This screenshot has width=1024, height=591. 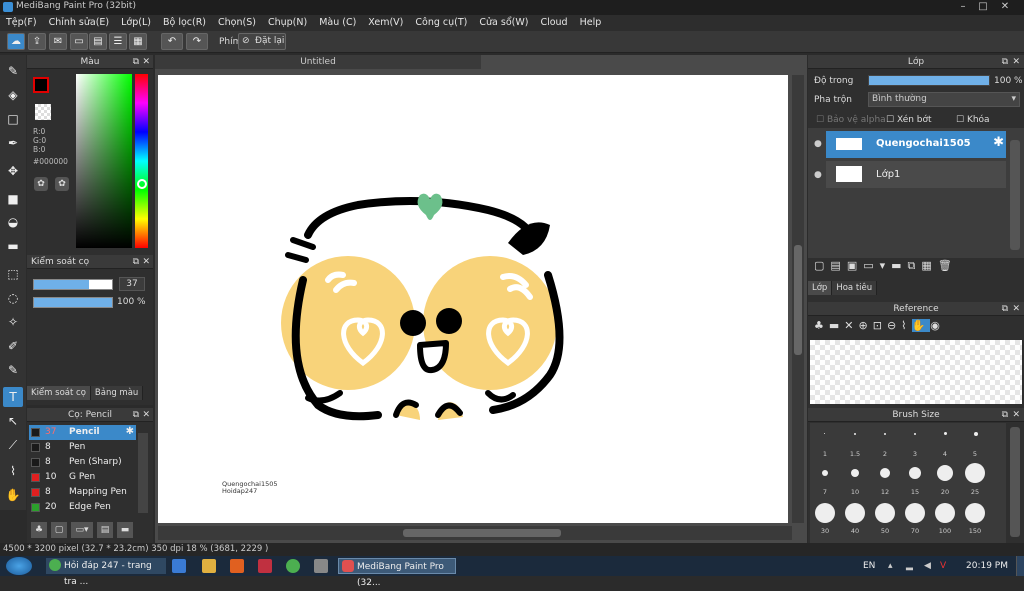 I want to click on gradient-icon: ▬, so click(x=13, y=246).